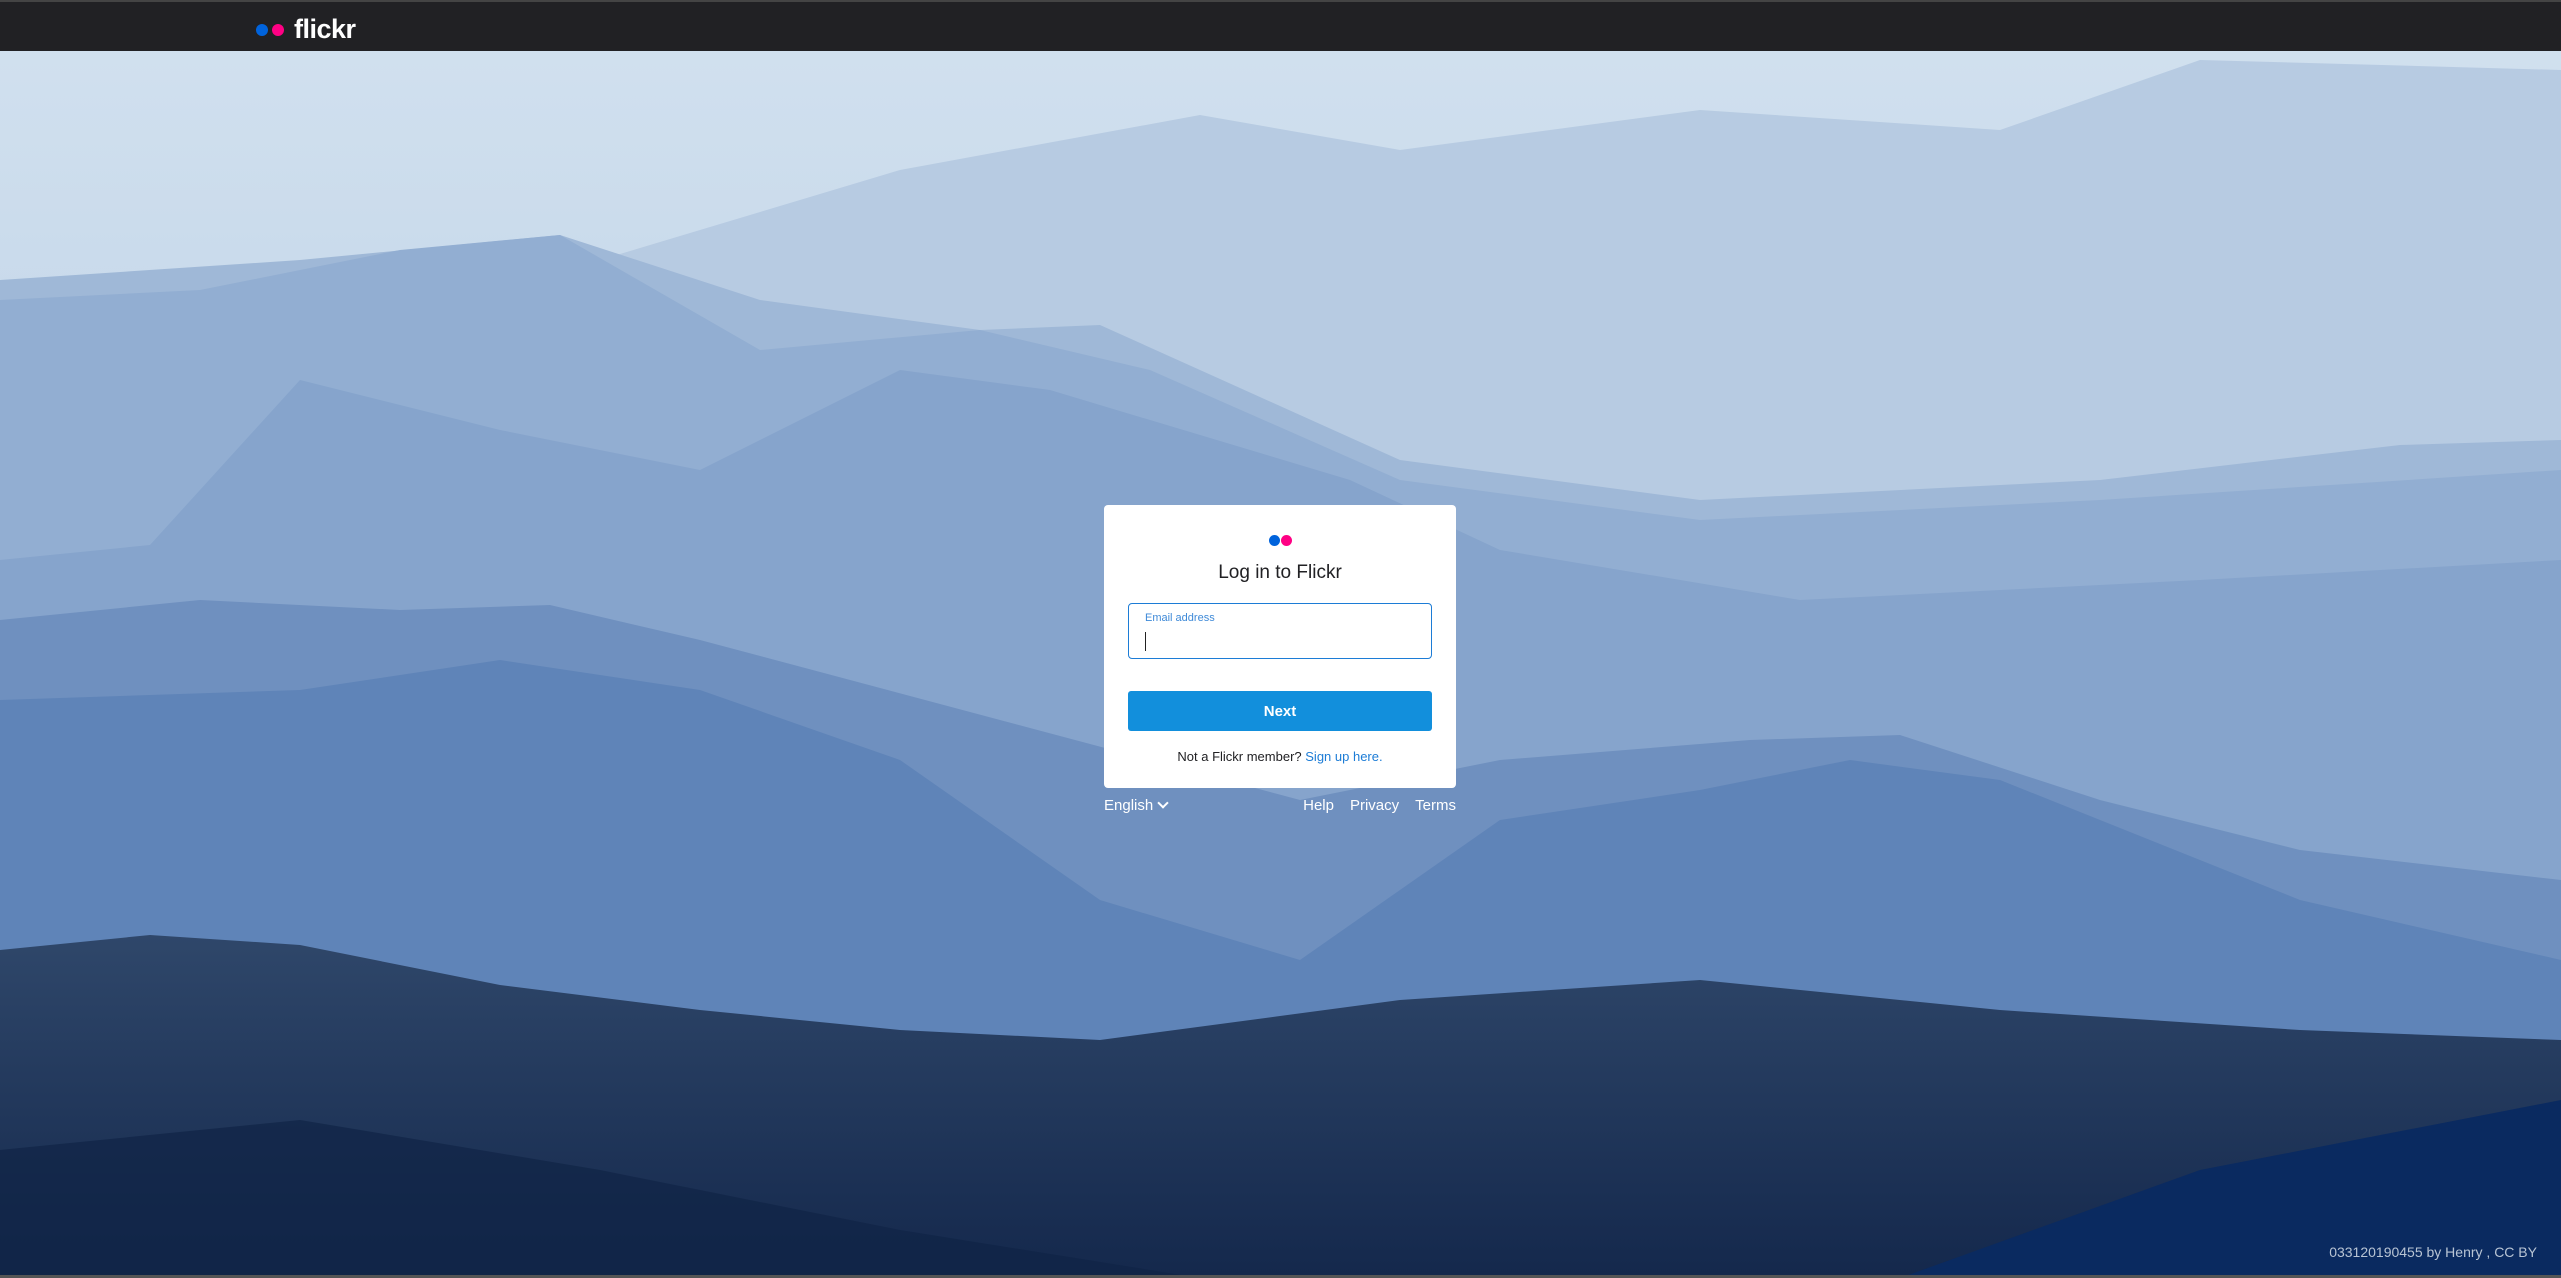  I want to click on photo-credit: 033120190455 by Henry , CC BY, so click(2433, 1252).